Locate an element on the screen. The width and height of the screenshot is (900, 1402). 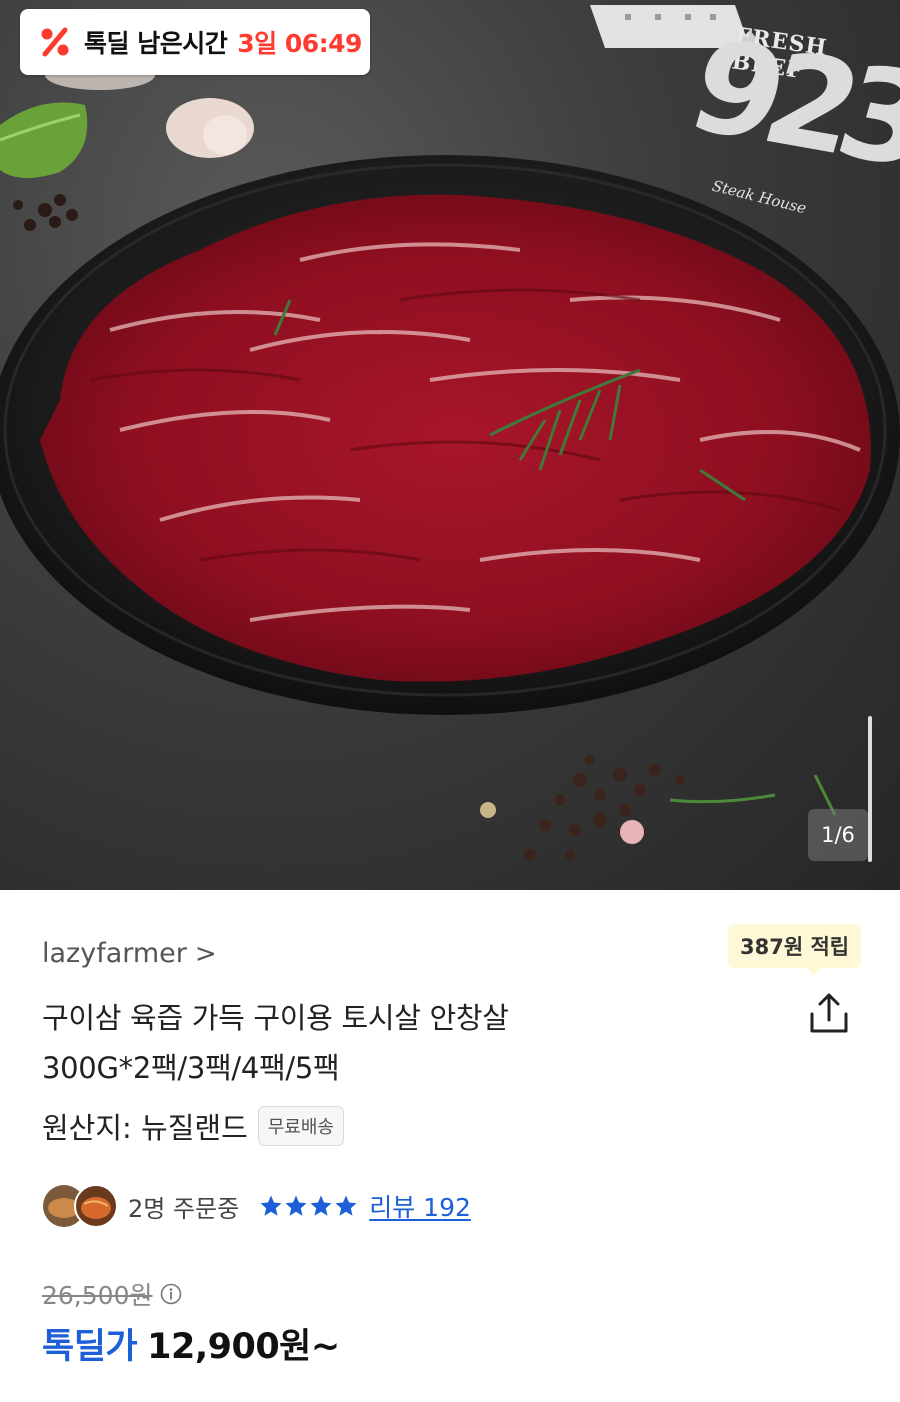
deal-price-label: 톡딜가 is located at coordinates (90, 1347).